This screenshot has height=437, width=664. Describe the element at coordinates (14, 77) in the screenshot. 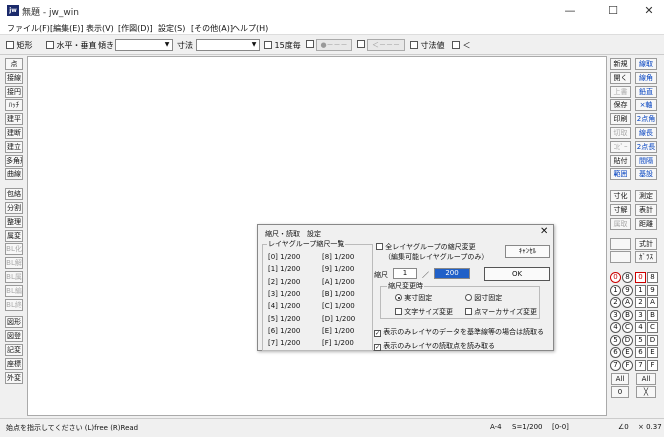

I see `left-tool-1-0: 接線` at that location.